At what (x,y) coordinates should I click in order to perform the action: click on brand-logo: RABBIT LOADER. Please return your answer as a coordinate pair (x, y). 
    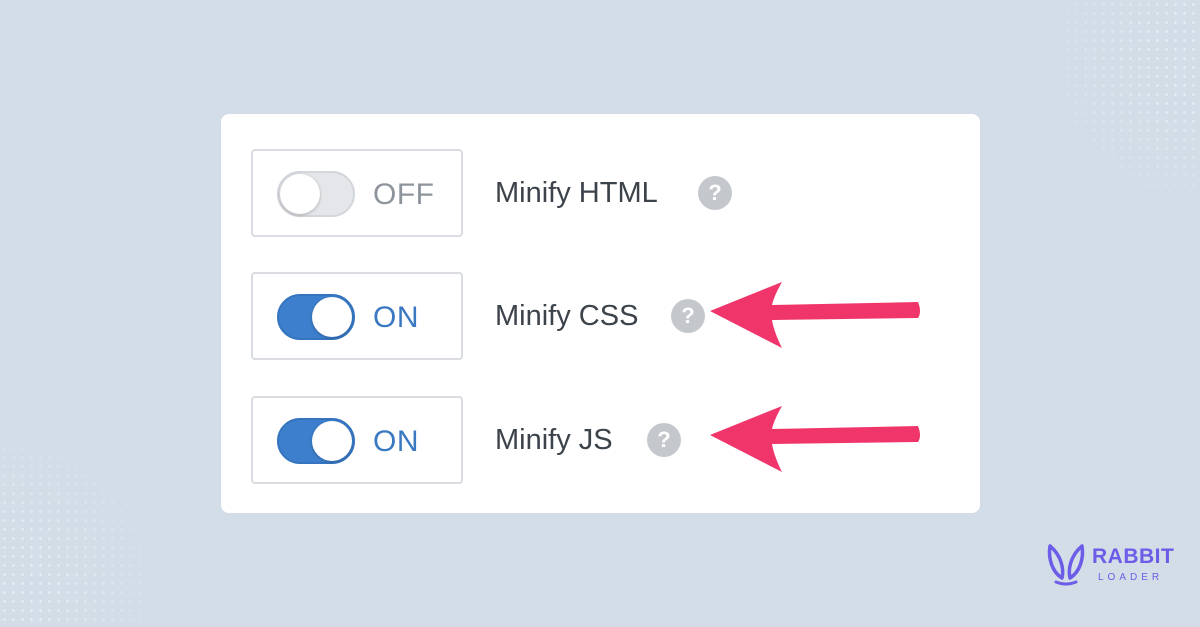
    Looking at the image, I should click on (1107, 565).